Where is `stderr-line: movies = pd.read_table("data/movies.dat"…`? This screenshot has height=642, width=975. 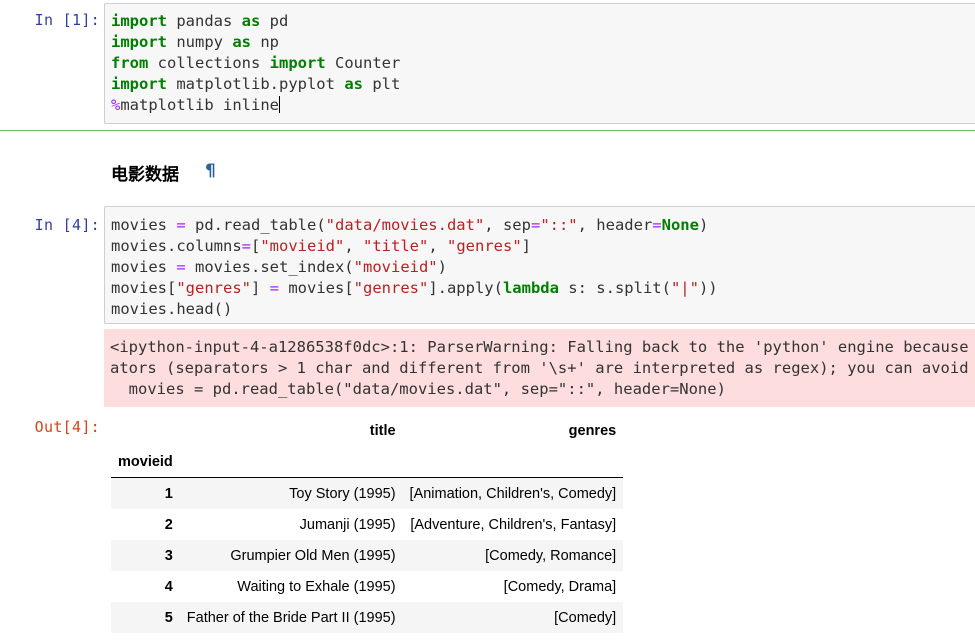 stderr-line: movies = pd.read_table("data/movies.dat"… is located at coordinates (418, 389).